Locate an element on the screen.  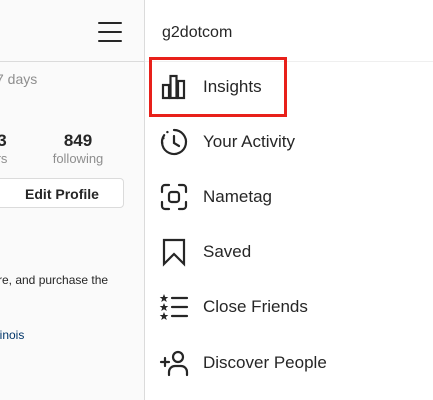
profile-top-bar is located at coordinates (72, 31).